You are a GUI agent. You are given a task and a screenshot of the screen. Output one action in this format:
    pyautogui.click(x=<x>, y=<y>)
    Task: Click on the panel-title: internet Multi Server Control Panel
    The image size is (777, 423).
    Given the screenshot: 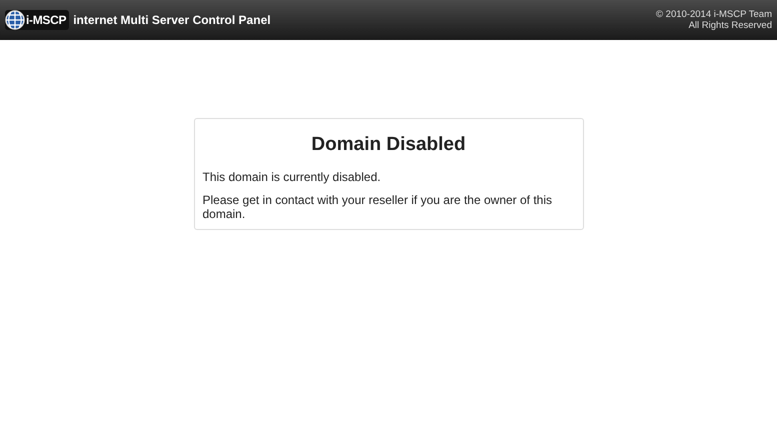 What is the action you would take?
    pyautogui.click(x=172, y=20)
    